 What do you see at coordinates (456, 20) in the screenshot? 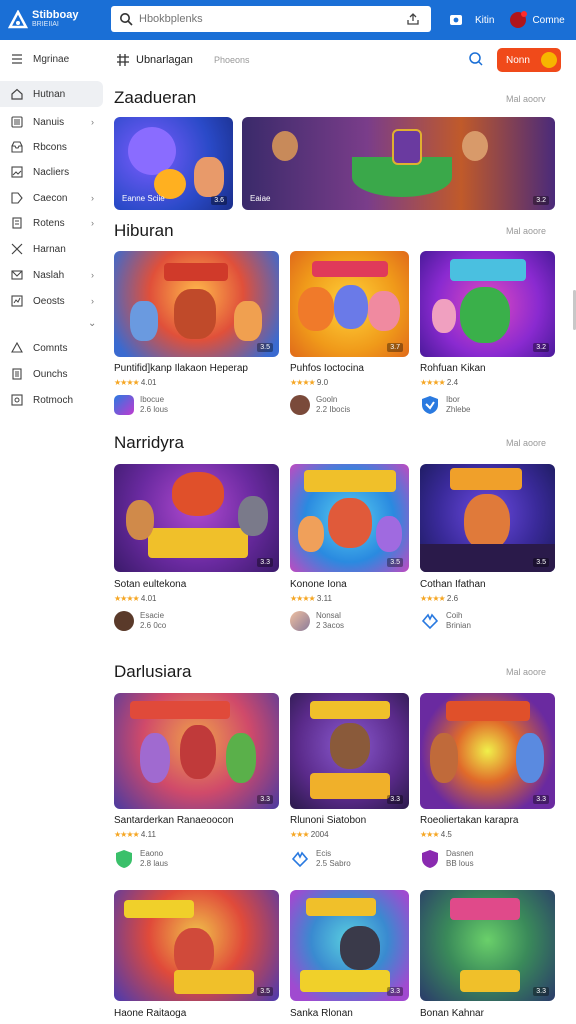
I see `camera-icon` at bounding box center [456, 20].